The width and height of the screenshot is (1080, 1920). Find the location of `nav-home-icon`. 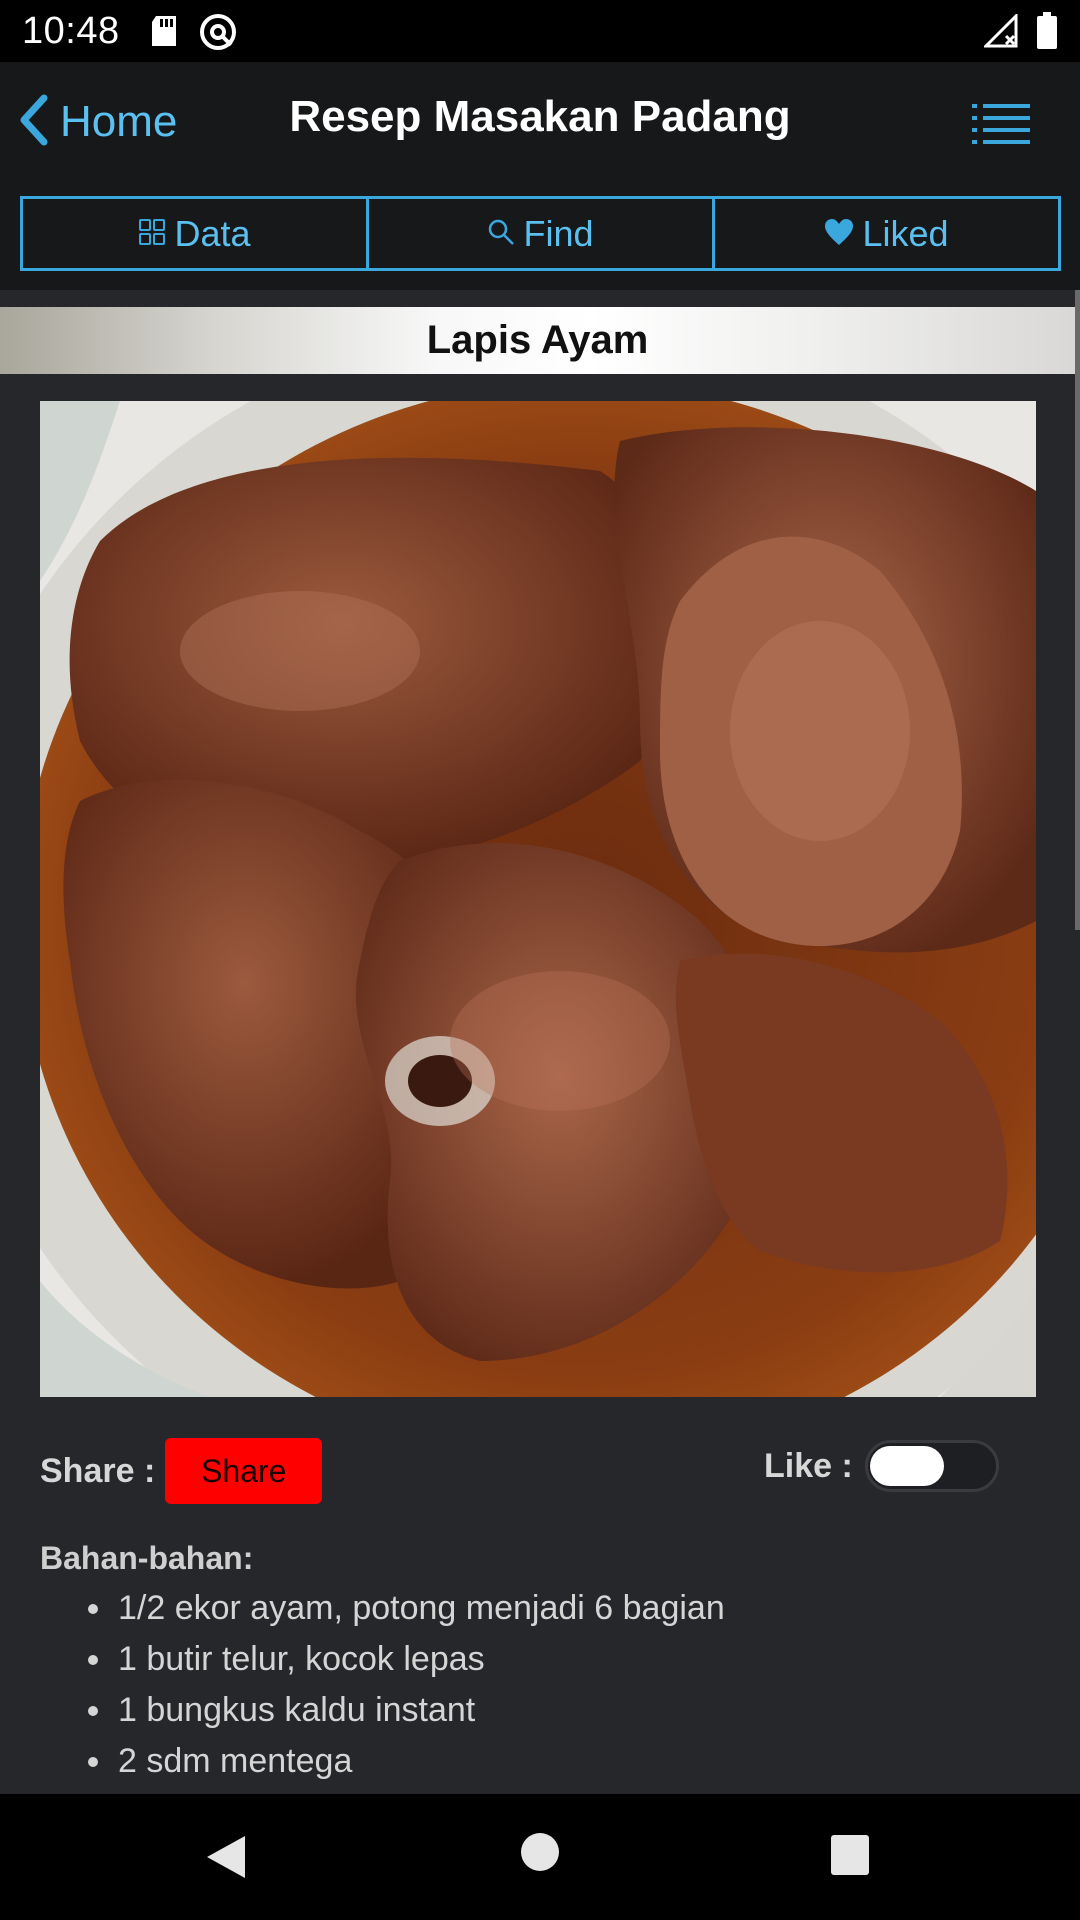

nav-home-icon is located at coordinates (540, 1854).